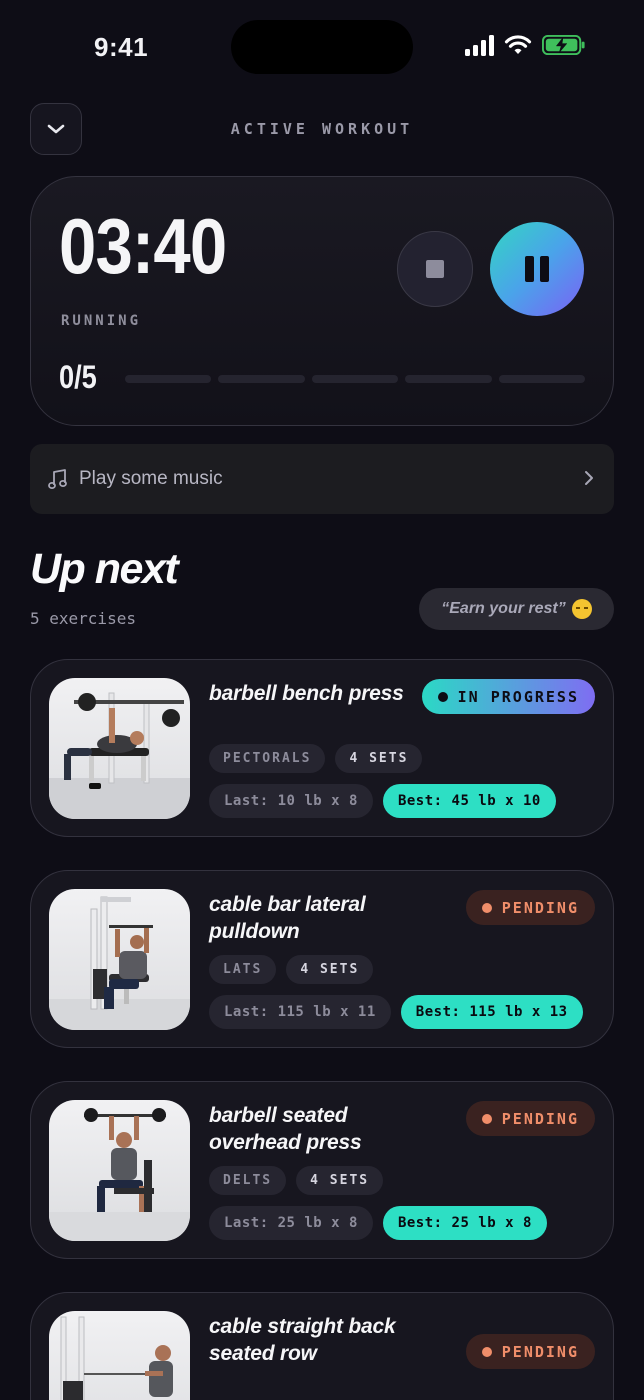  I want to click on stop-button, so click(435, 269).